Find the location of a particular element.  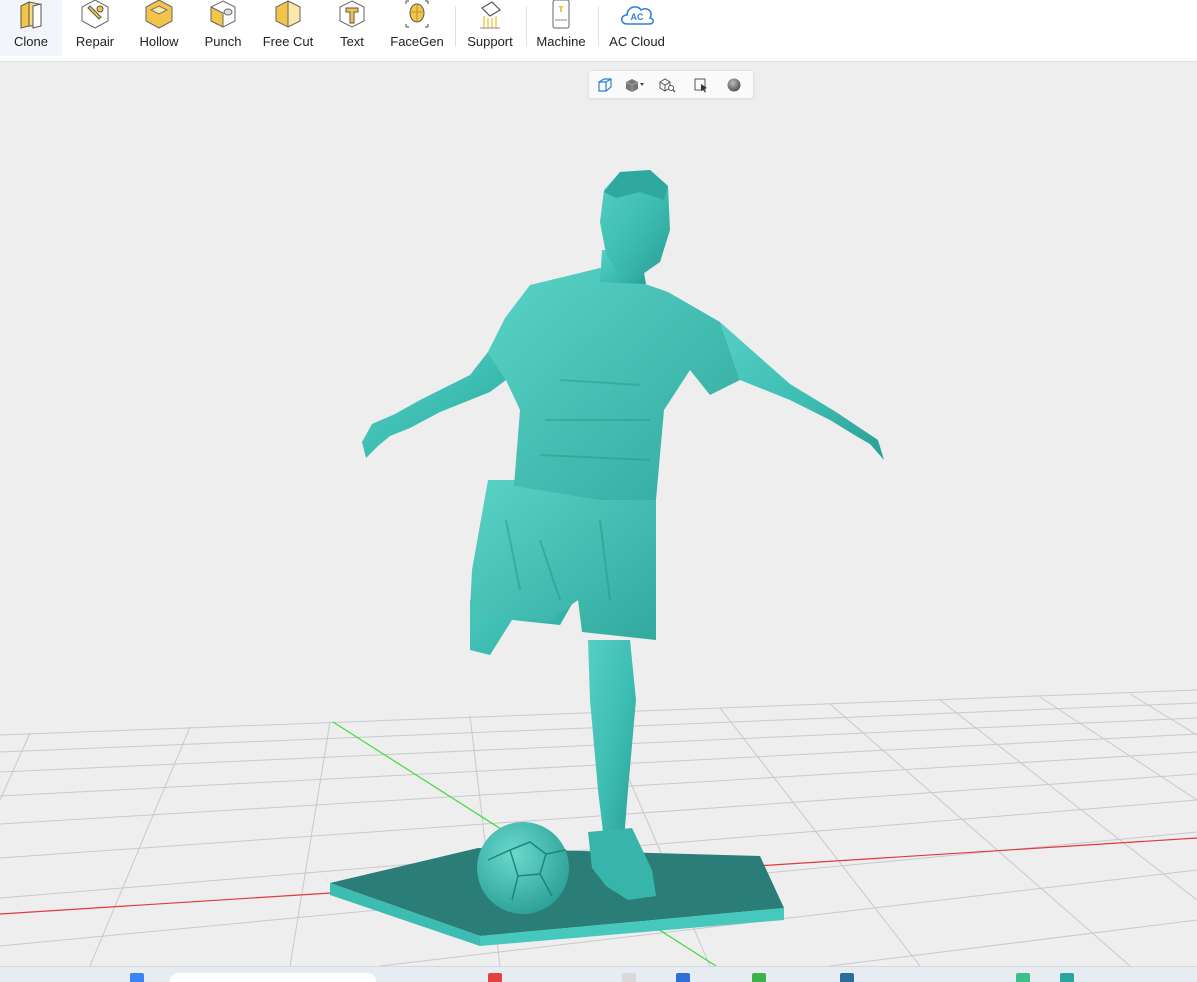

repair-icon is located at coordinates (95, 14).